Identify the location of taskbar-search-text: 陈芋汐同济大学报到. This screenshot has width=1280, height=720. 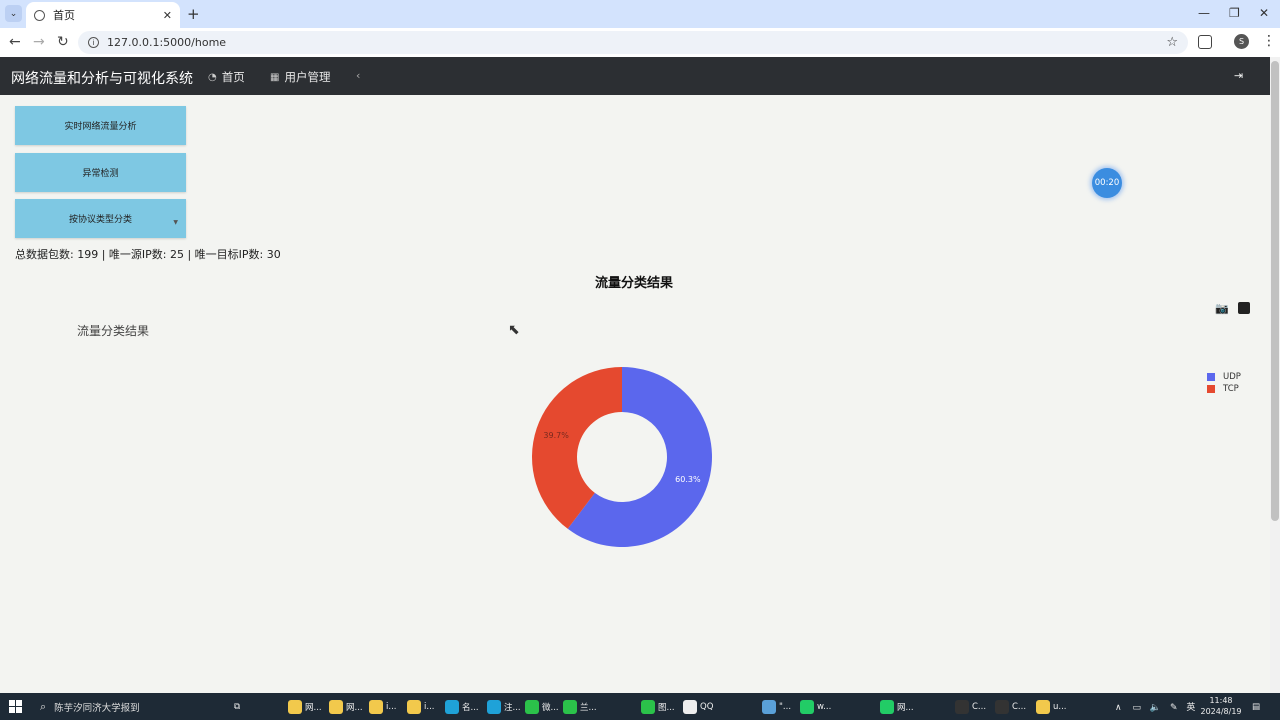
(97, 708).